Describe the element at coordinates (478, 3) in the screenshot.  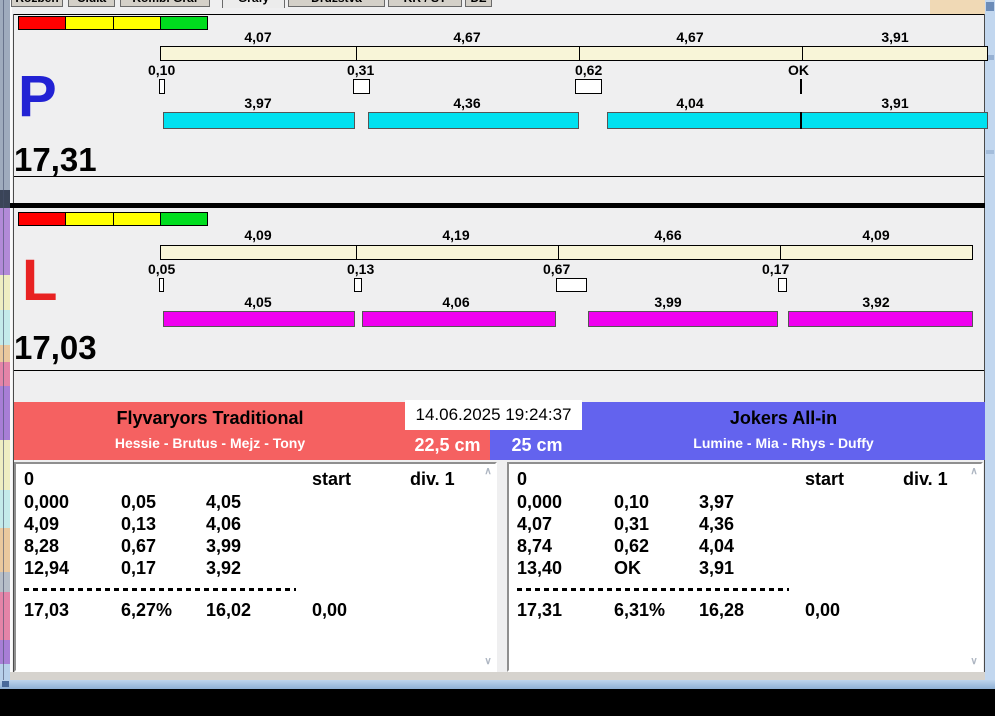
I see `tab-dz: DZ` at that location.